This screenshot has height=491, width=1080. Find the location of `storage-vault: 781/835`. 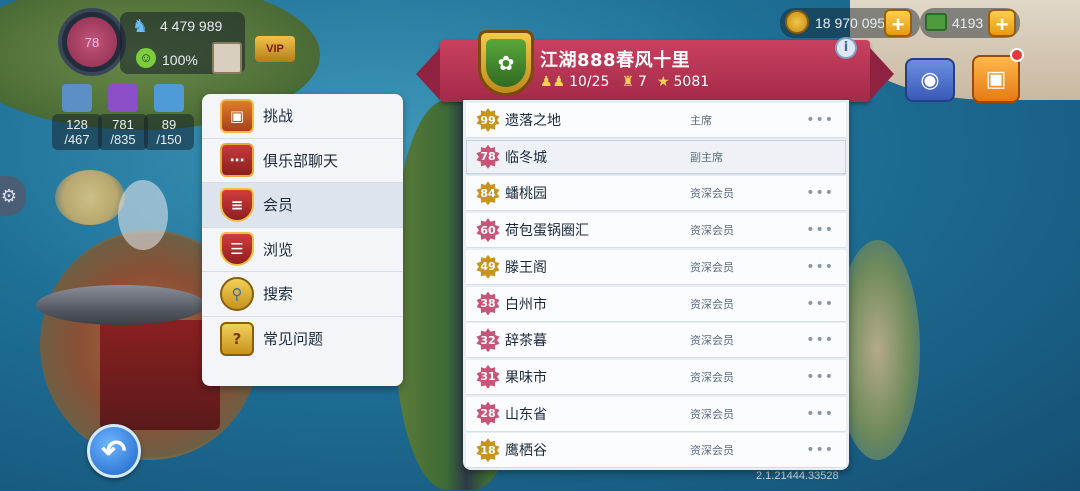

storage-vault: 781/835 is located at coordinates (123, 117).